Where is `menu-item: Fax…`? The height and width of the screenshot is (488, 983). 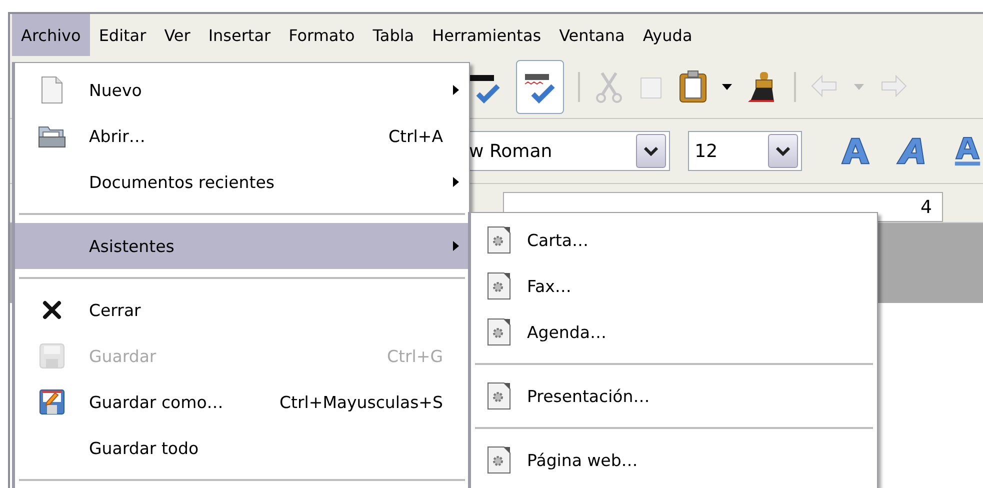
menu-item: Fax… is located at coordinates (674, 286).